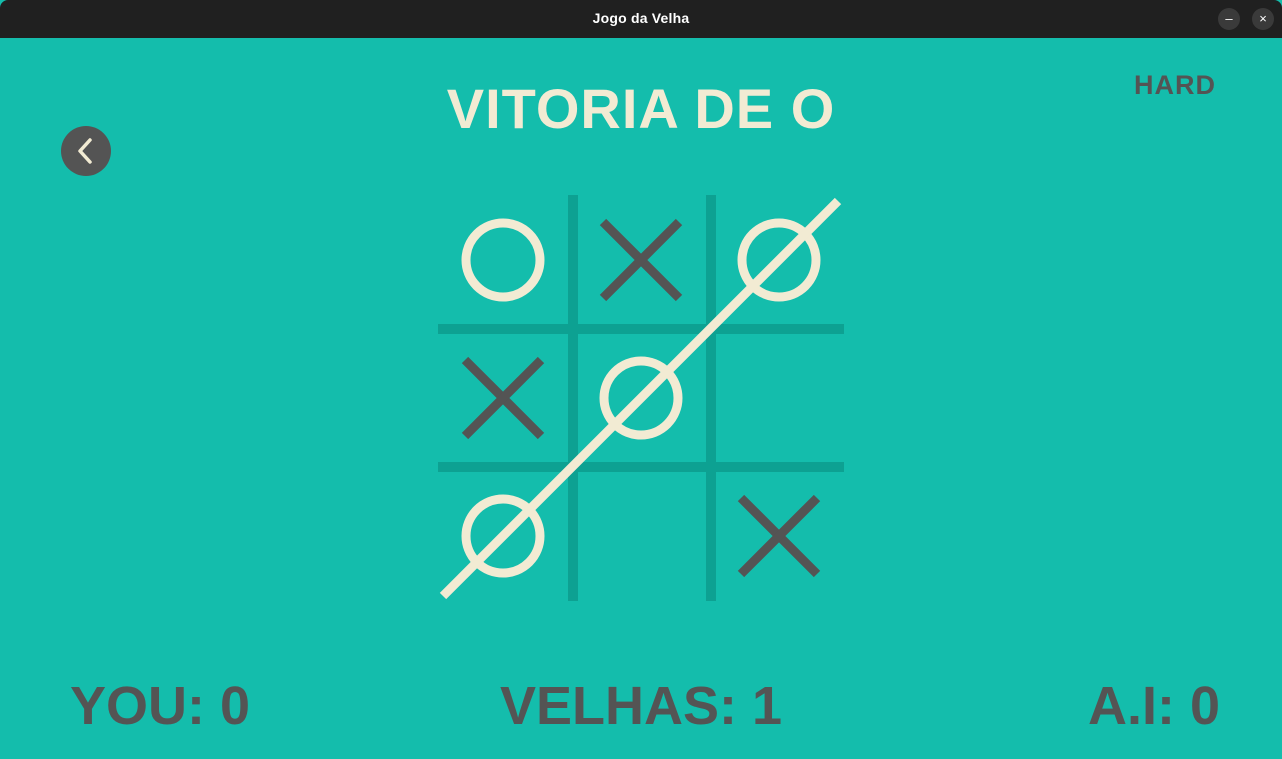 The width and height of the screenshot is (1282, 759). What do you see at coordinates (1153, 706) in the screenshot?
I see `ai-score: A.I: 0` at bounding box center [1153, 706].